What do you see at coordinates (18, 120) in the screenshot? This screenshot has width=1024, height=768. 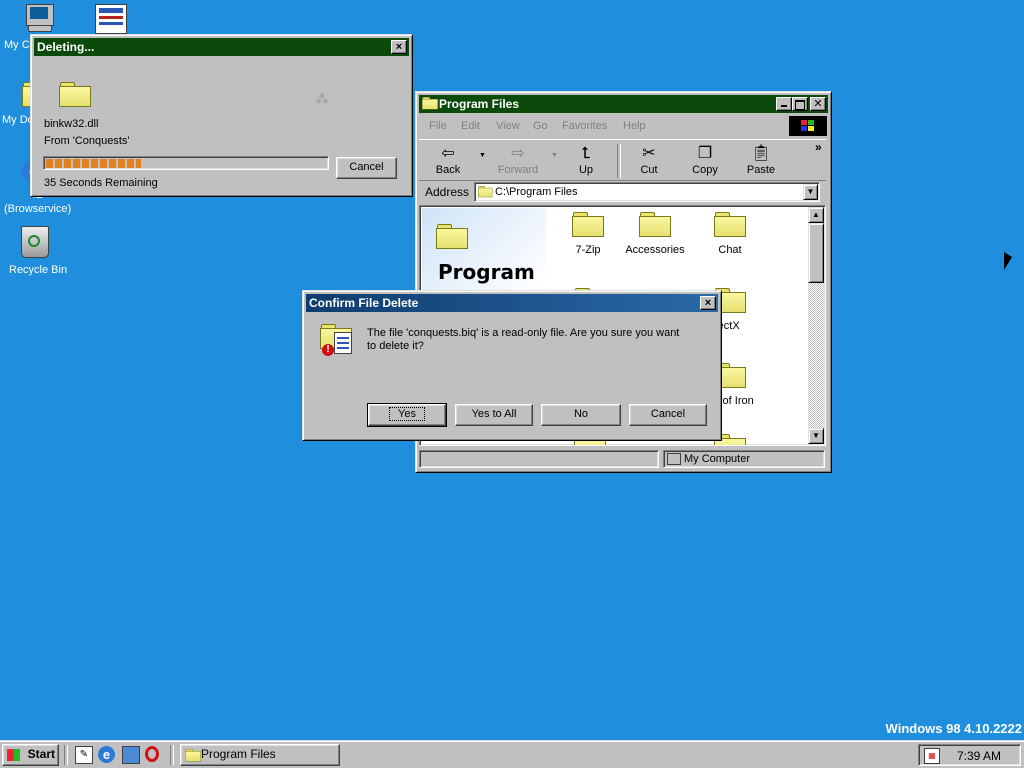 I see `desktop-icon-label: My Do` at bounding box center [18, 120].